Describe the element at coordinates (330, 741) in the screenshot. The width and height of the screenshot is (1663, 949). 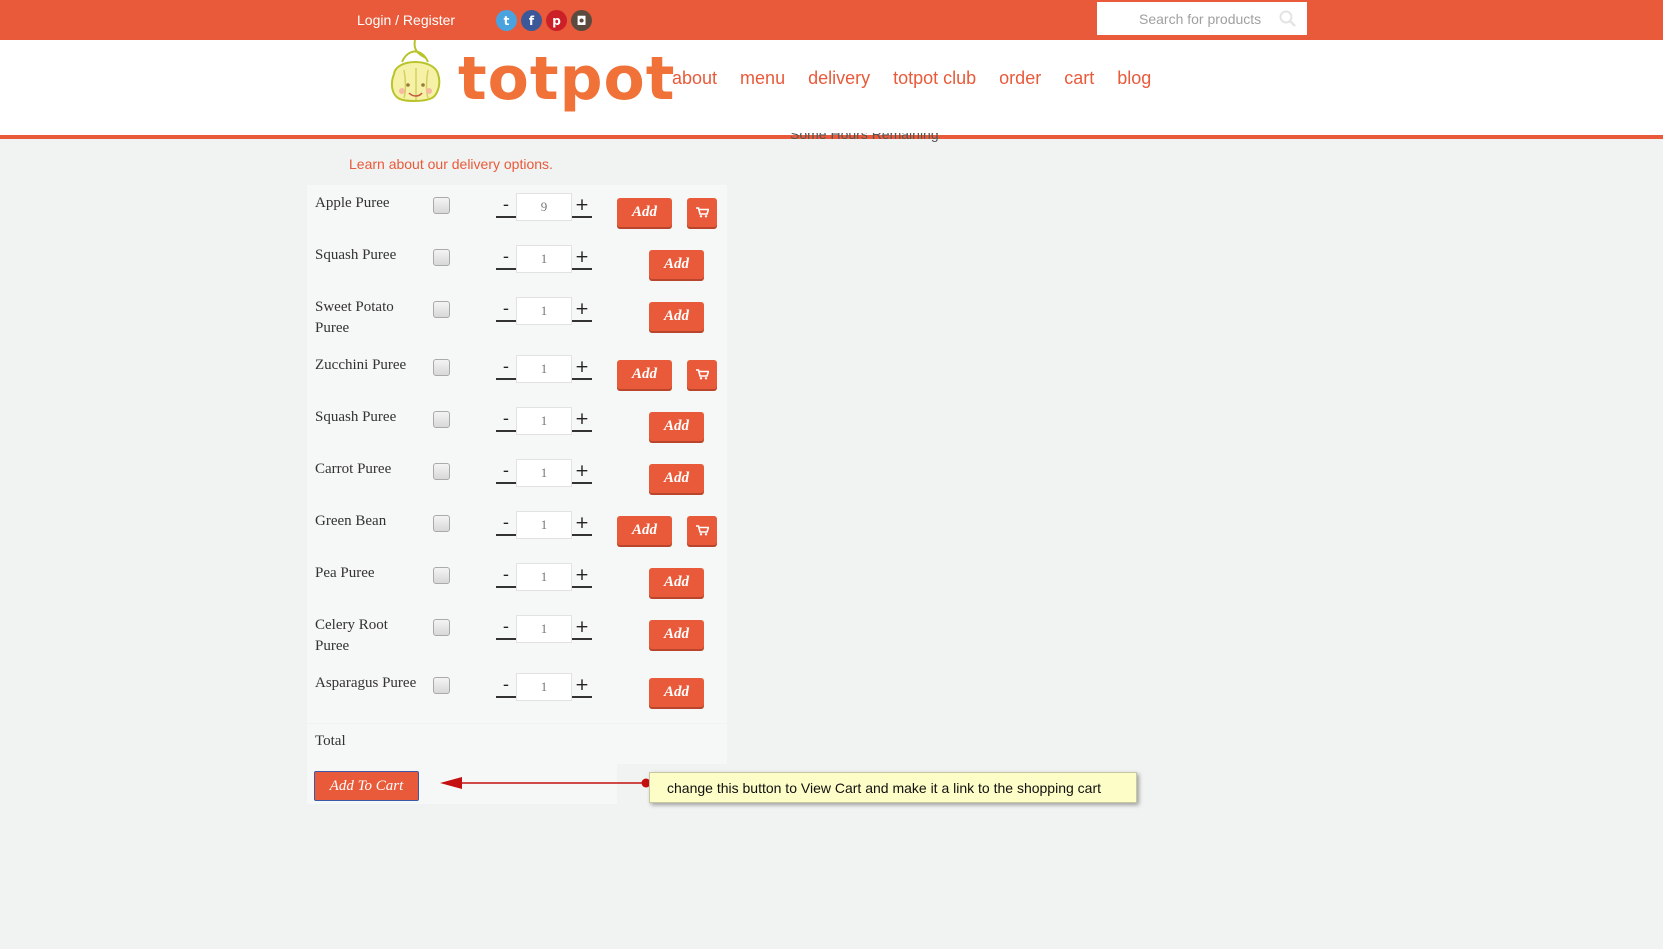
I see `total-label: Total` at that location.